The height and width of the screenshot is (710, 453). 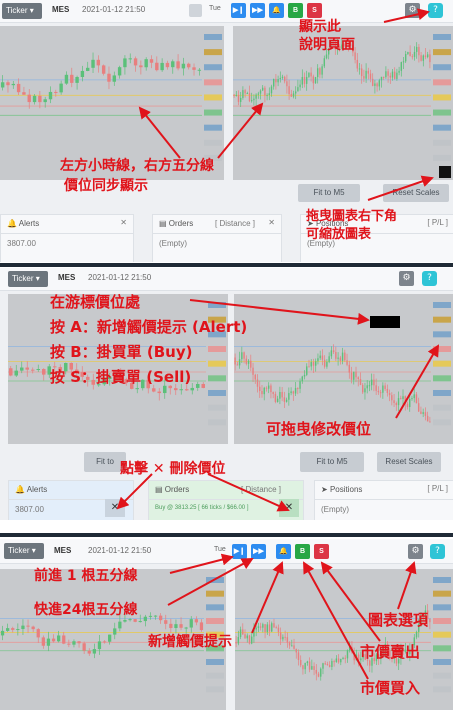 I want to click on positions-card: ➤ Positions [ P/L ] (Empty), so click(x=383, y=500).